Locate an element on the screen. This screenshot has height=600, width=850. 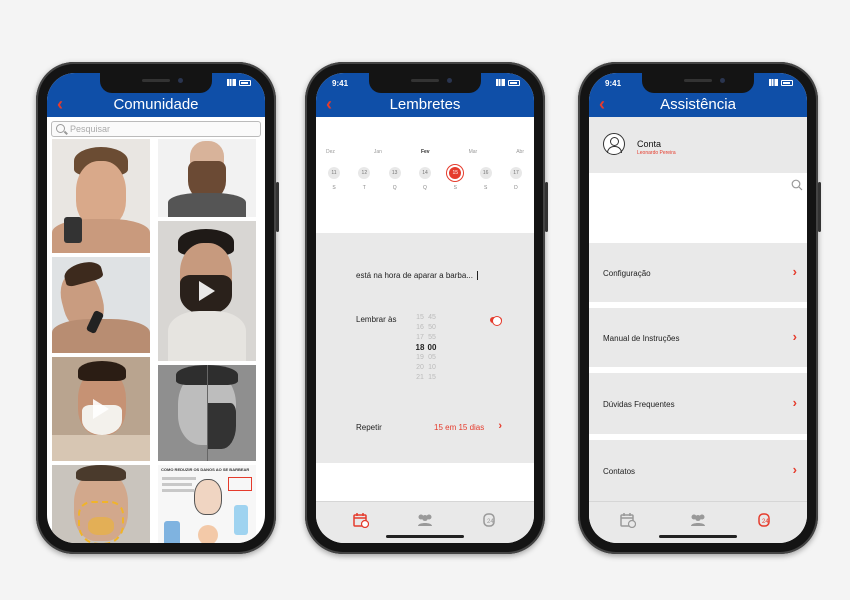
month-label: Abr is located at coordinates (520, 152).